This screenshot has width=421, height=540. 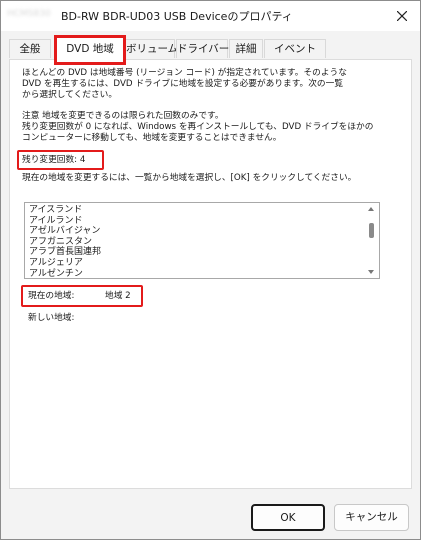 I want to click on scroll-down-arrow-icon, so click(x=371, y=272).